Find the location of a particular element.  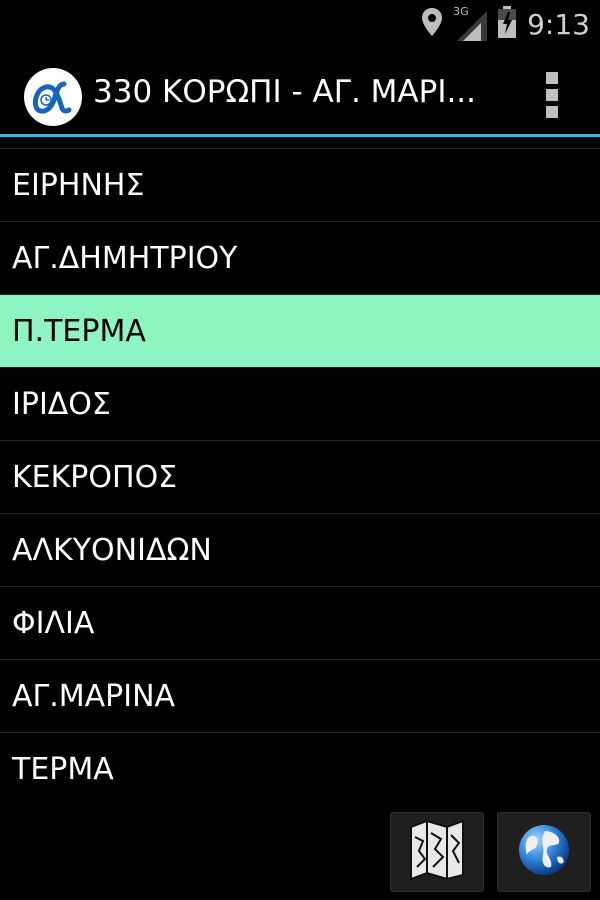

list-item: ΦΙΛΙΑ is located at coordinates (300, 622).